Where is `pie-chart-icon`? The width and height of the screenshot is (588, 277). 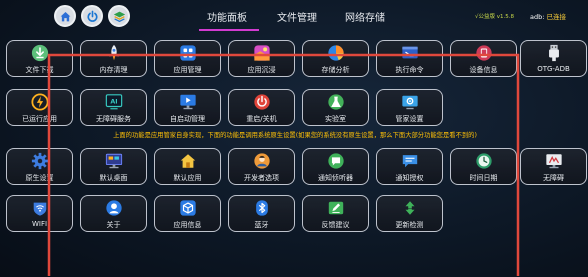
pie-chart-icon is located at coordinates (335, 53).